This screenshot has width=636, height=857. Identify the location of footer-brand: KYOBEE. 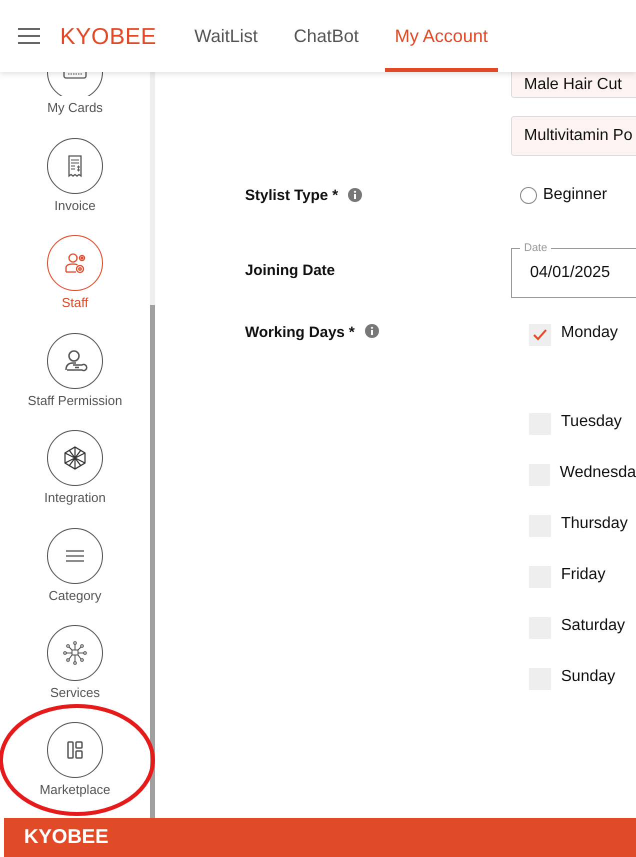
(66, 837).